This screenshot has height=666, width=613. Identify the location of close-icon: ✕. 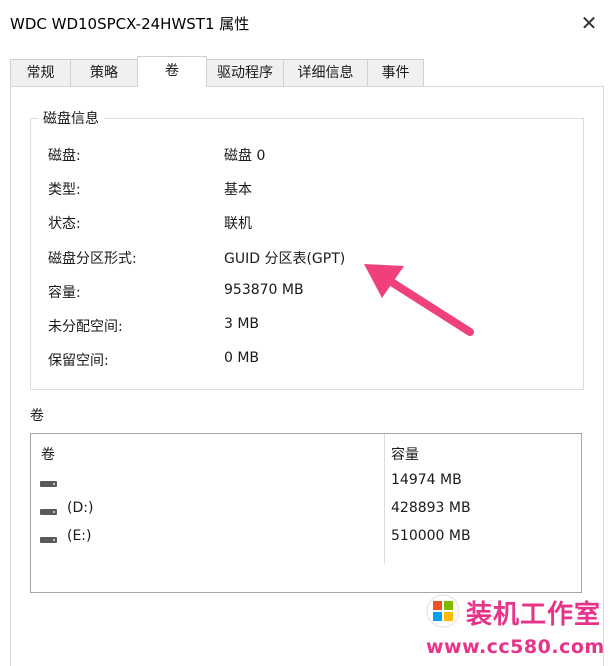
(589, 23).